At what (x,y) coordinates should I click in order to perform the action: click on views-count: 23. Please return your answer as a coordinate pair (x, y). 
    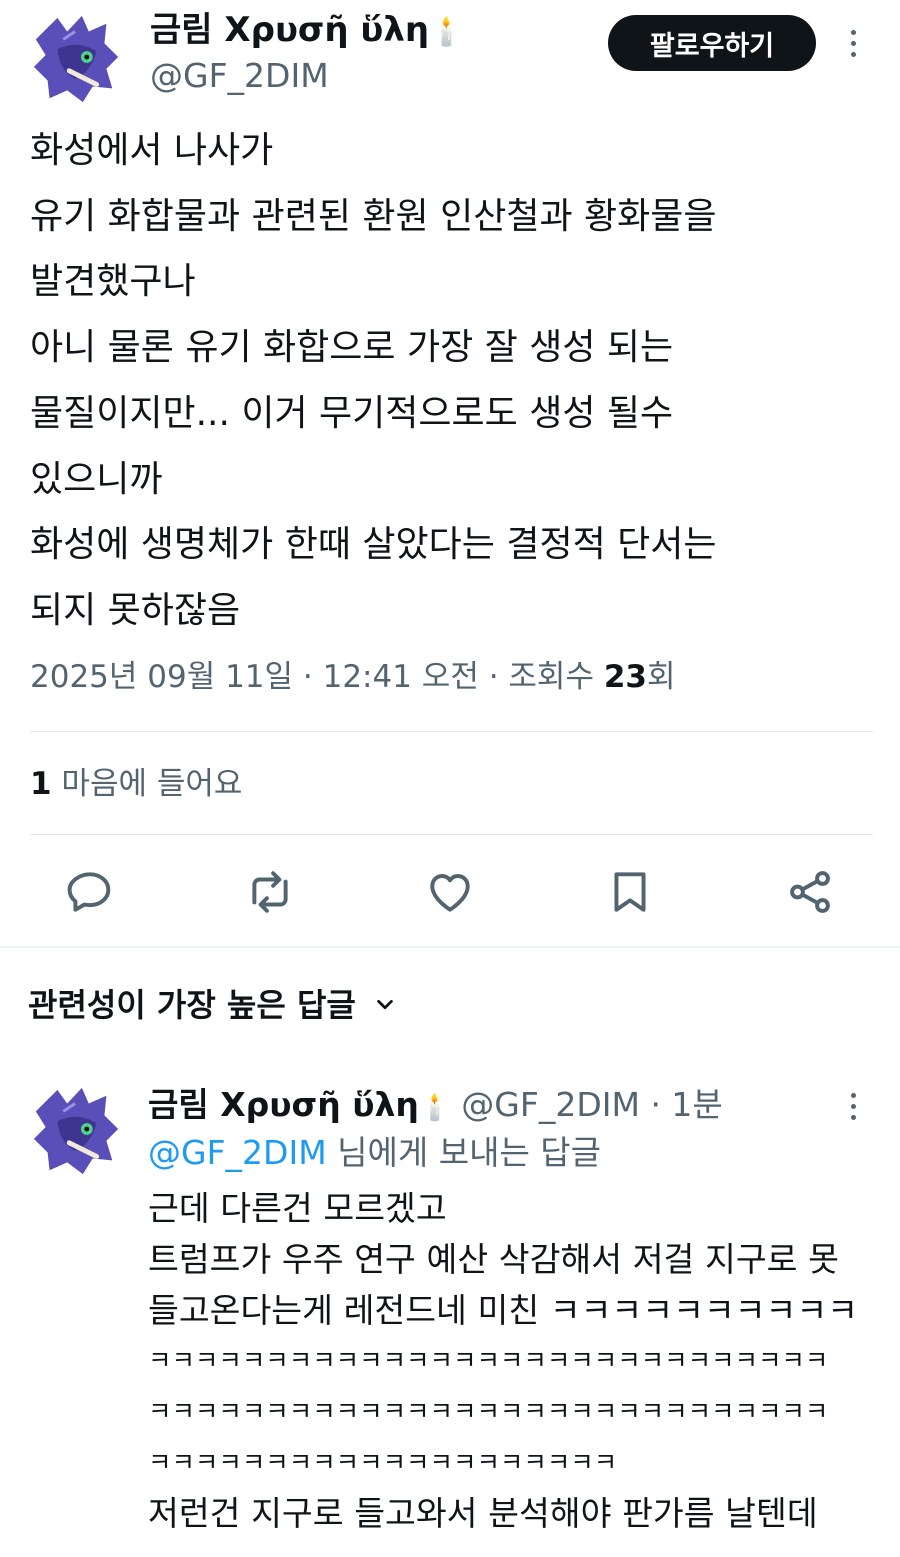
    Looking at the image, I should click on (625, 677).